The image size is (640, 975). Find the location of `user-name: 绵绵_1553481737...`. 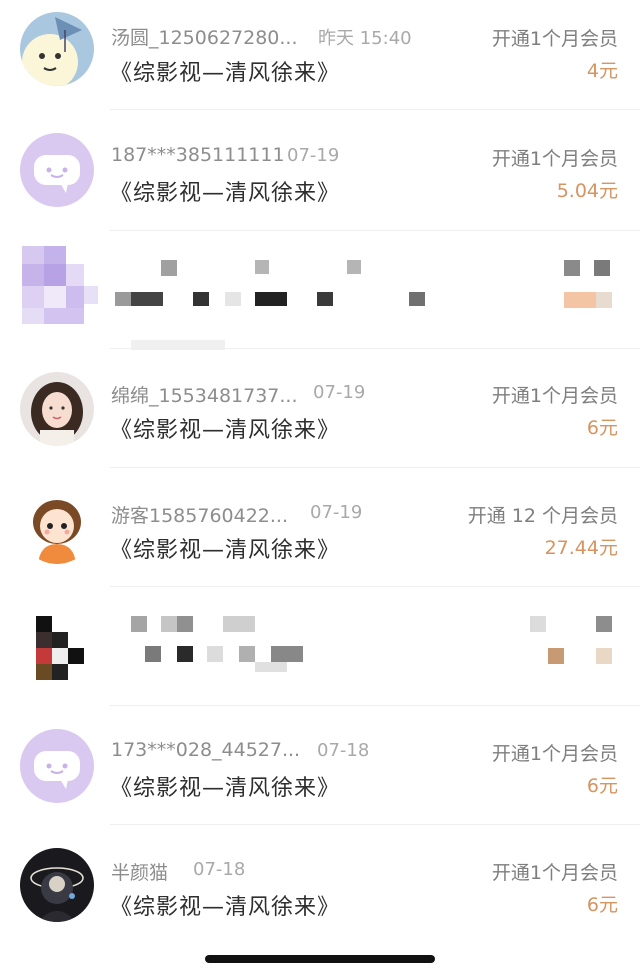

user-name: 绵绵_1553481737... is located at coordinates (204, 396).